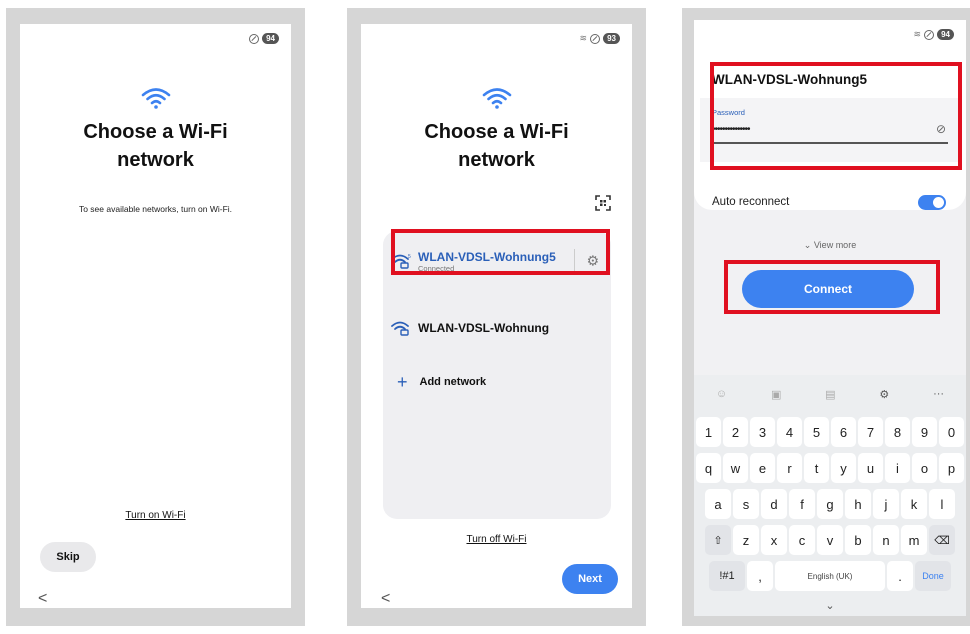 The image size is (970, 634). What do you see at coordinates (746, 540) in the screenshot?
I see `key: z` at bounding box center [746, 540].